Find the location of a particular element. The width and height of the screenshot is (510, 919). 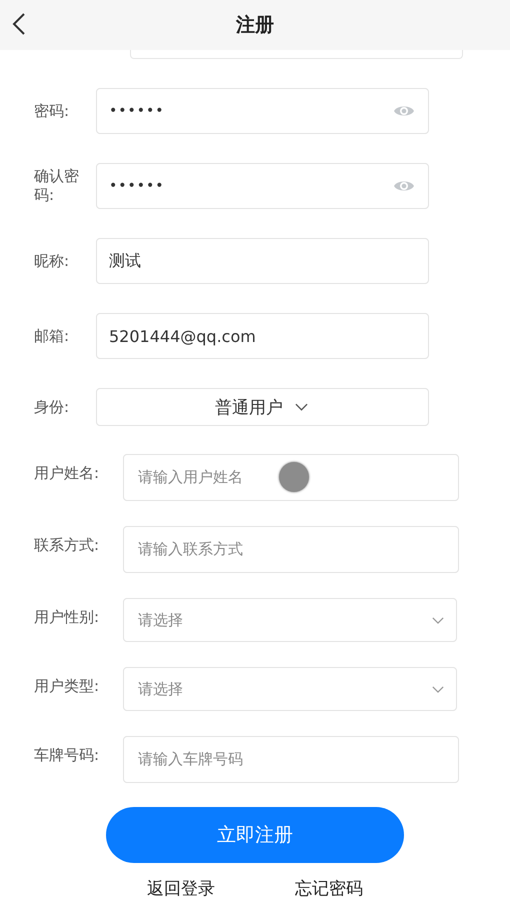

field-label: 昵称: is located at coordinates (51, 261).